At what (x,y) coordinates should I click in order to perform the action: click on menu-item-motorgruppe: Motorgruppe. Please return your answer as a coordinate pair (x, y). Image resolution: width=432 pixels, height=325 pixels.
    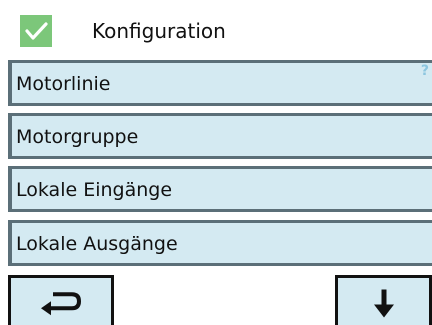
    Looking at the image, I should click on (220, 136).